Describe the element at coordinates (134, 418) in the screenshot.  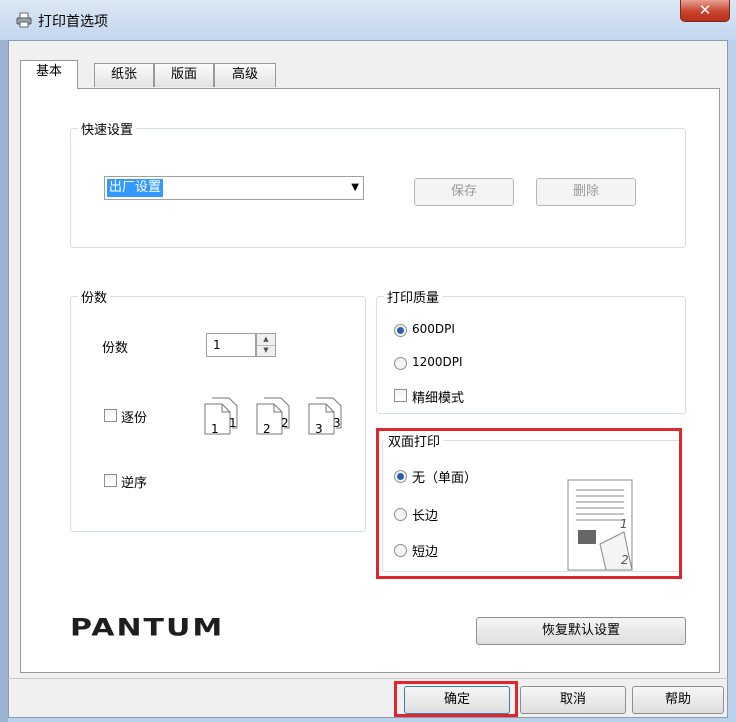
I see `collate-label: 逐份` at that location.